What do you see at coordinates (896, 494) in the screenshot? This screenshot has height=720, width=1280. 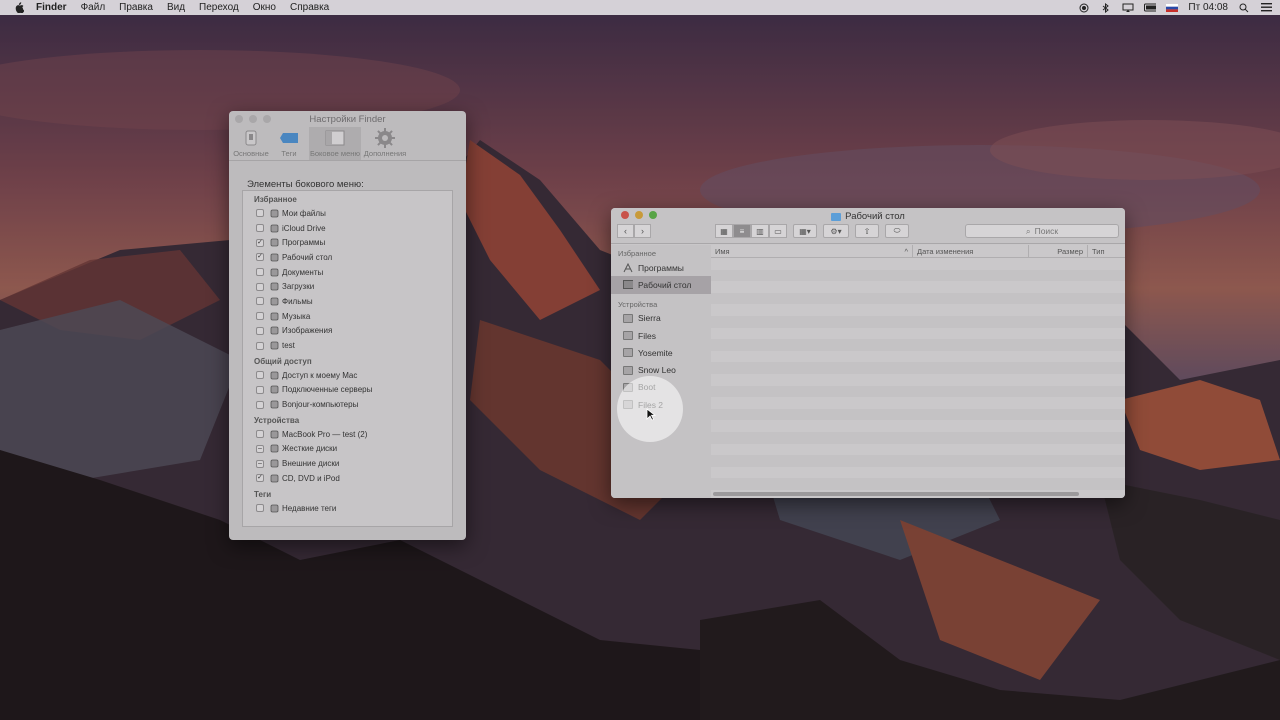 I see `horizontal-scrollbar` at bounding box center [896, 494].